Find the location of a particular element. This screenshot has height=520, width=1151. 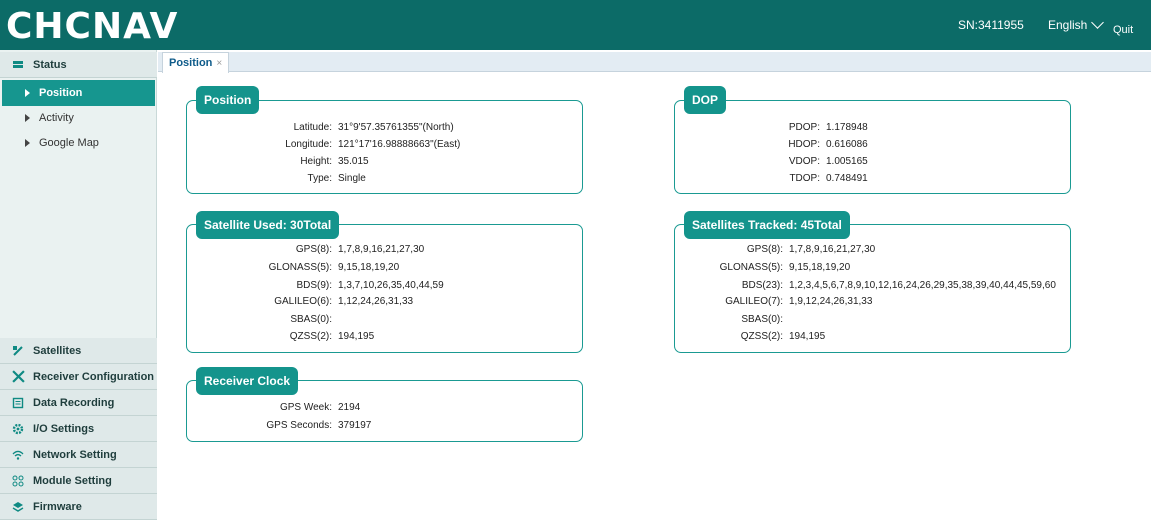

sidebar-item-firmware: Firmware is located at coordinates (78, 507).